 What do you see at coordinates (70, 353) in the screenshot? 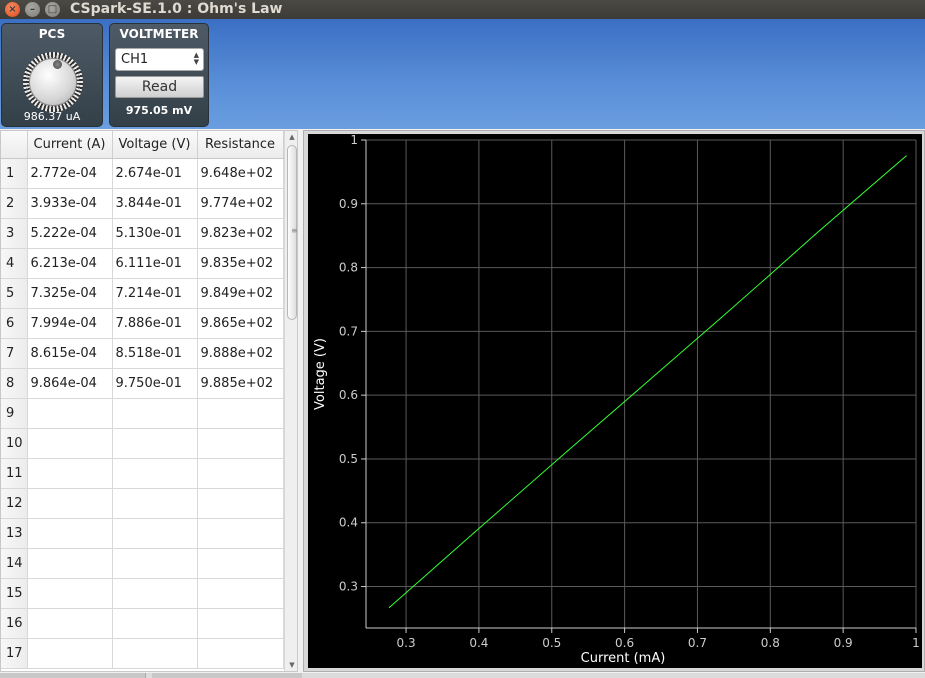
I see `cell-current: 8.615e-04` at bounding box center [70, 353].